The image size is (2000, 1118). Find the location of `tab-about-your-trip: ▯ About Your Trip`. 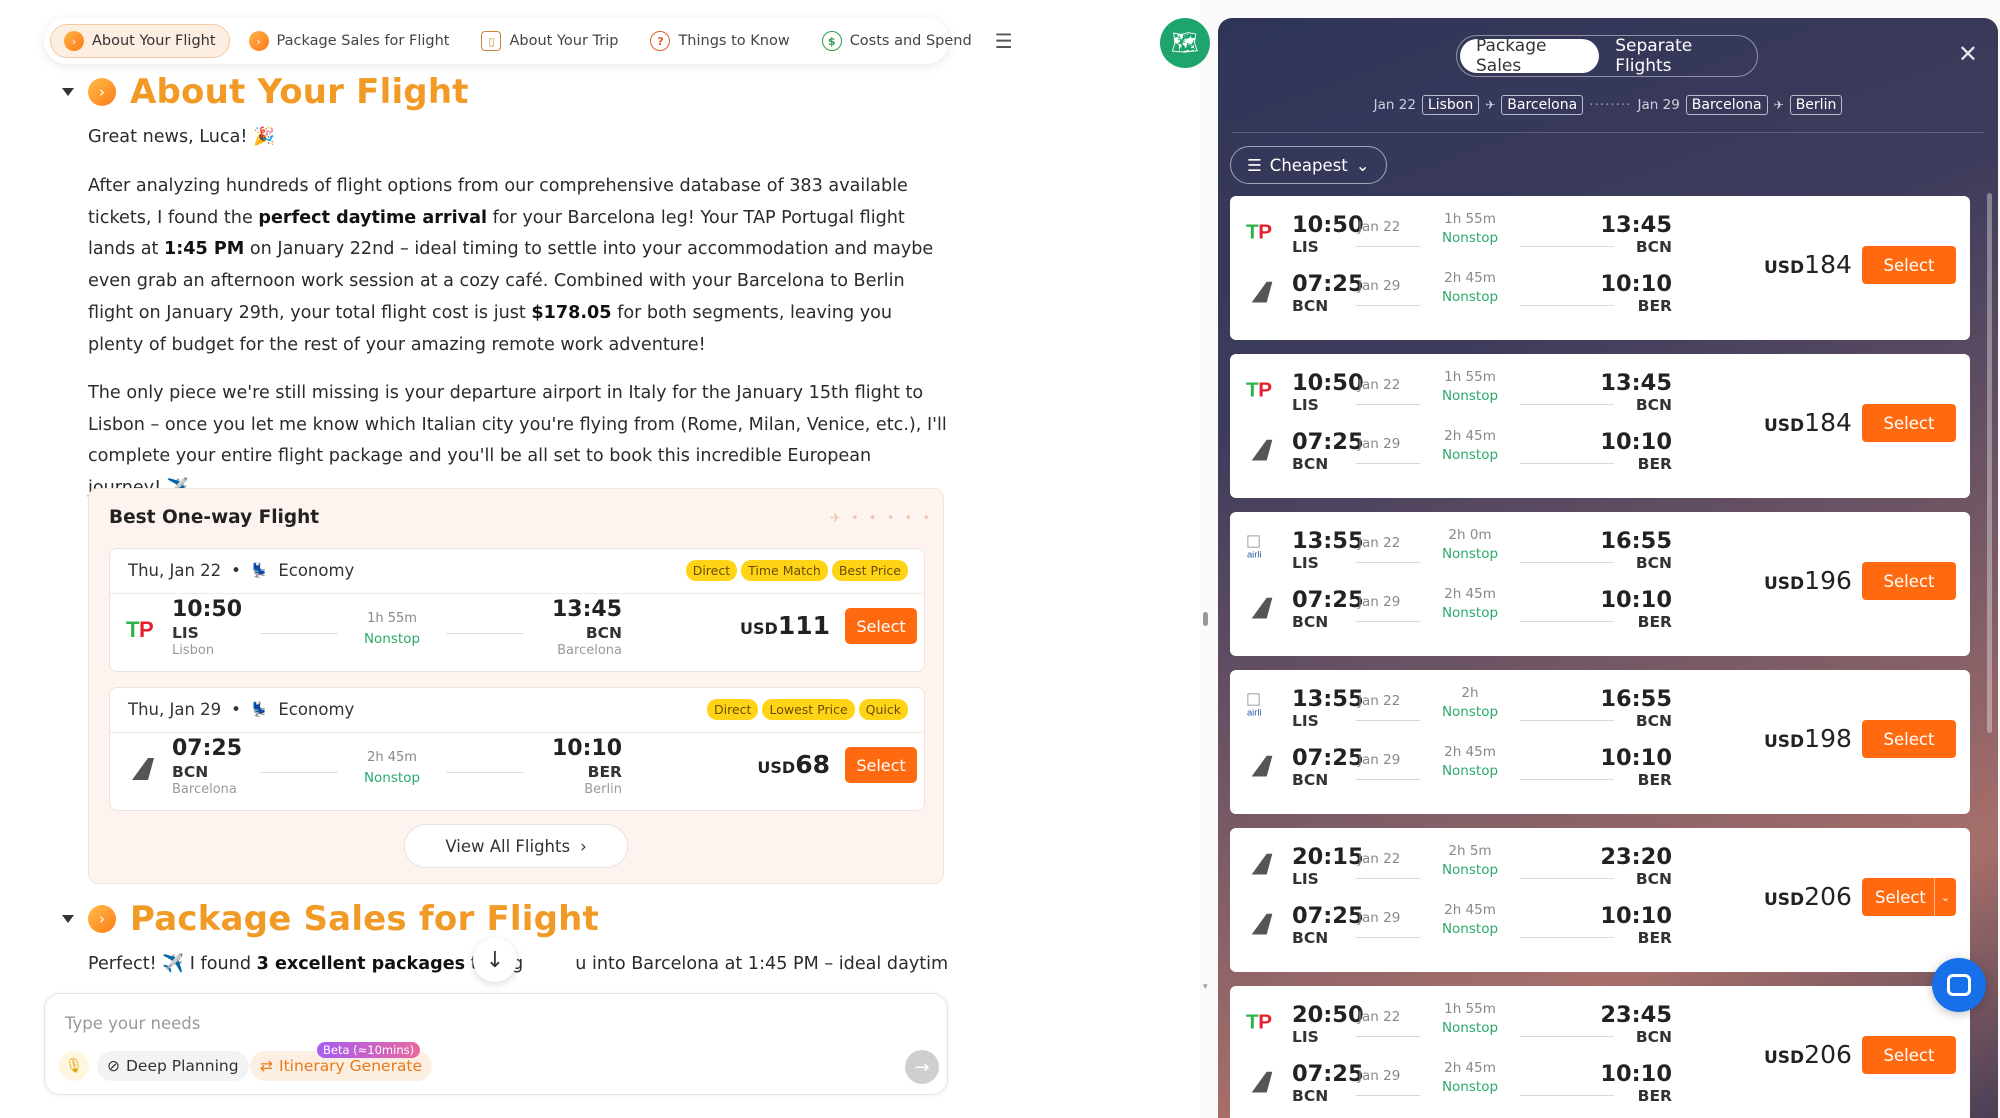

tab-about-your-trip: ▯ About Your Trip is located at coordinates (549, 41).